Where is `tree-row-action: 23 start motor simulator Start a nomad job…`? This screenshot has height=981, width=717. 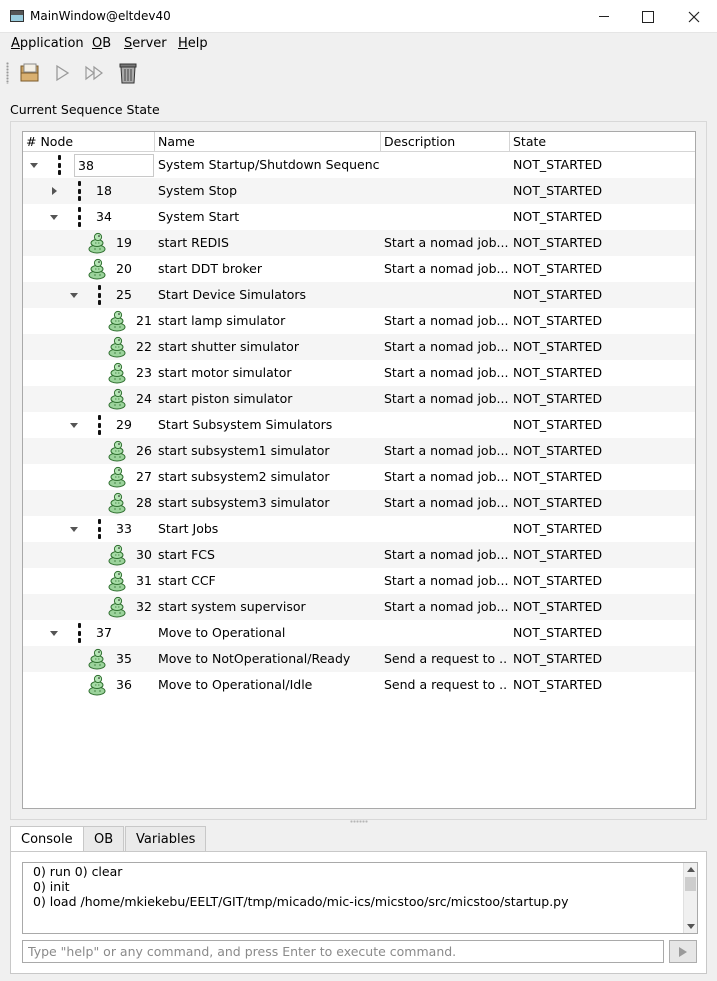 tree-row-action: 23 start motor simulator Start a nomad job… is located at coordinates (359, 373).